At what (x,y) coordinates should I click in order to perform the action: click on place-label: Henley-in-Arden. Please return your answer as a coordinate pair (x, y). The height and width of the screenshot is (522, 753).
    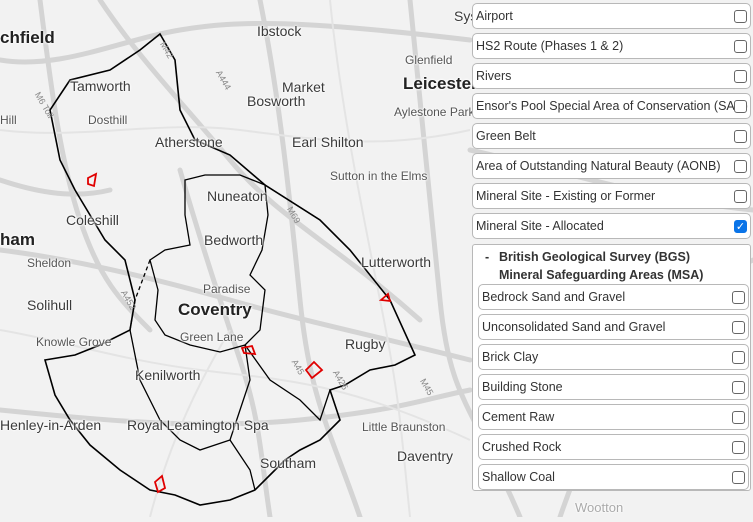
    Looking at the image, I should click on (51, 425).